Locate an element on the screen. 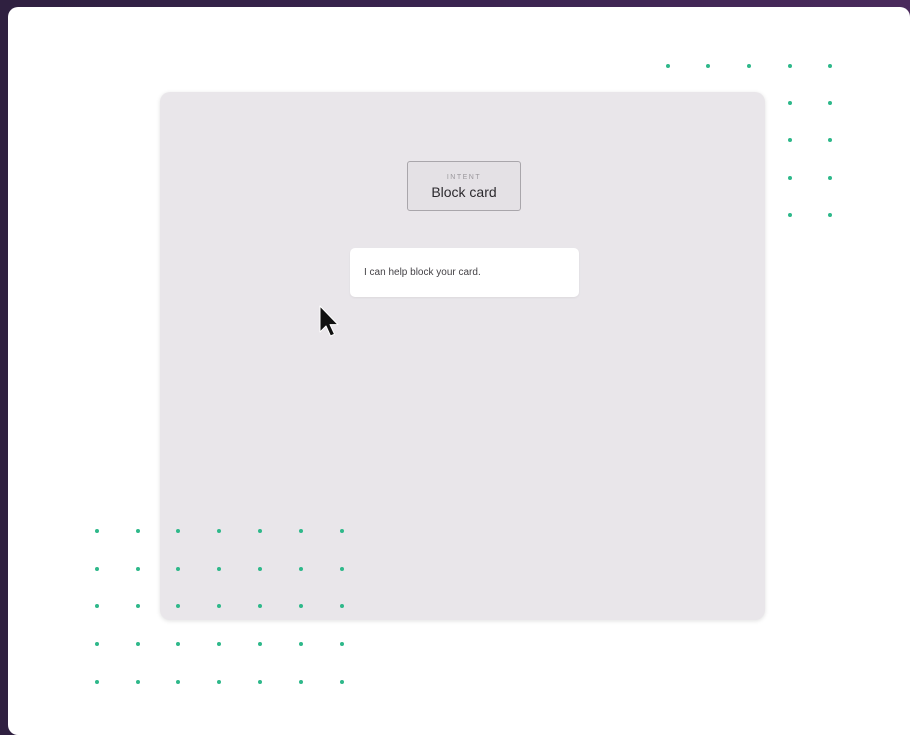 This screenshot has width=910, height=735. intent-node: INTENT Block card is located at coordinates (464, 186).